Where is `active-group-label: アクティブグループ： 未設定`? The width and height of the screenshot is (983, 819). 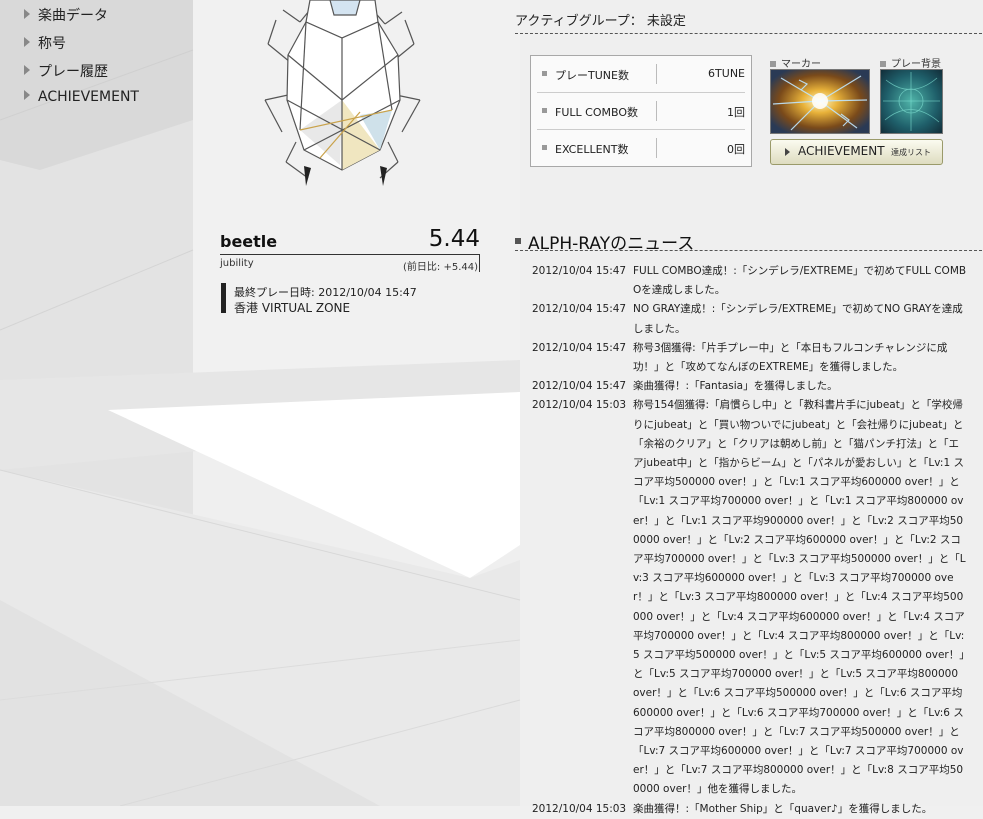
active-group-label: アクティブグループ： 未設定 is located at coordinates (600, 21).